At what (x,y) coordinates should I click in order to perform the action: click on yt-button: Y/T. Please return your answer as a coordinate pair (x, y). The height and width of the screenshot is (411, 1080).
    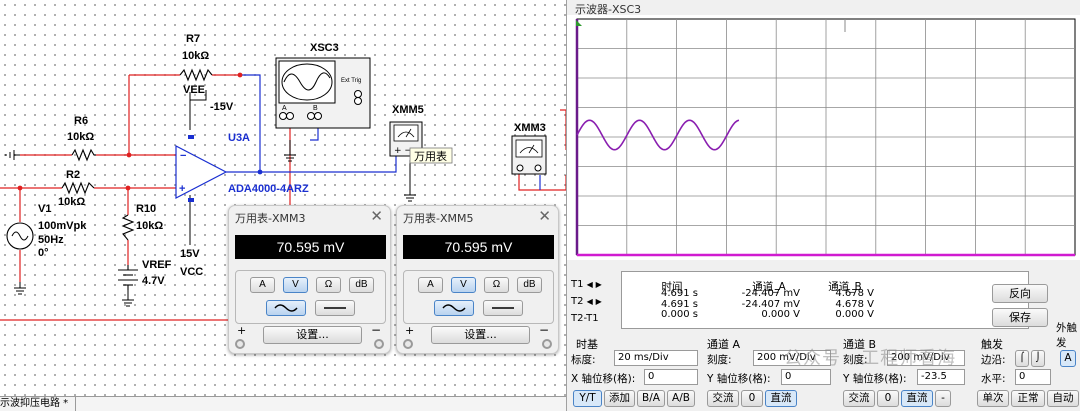
    Looking at the image, I should click on (587, 398).